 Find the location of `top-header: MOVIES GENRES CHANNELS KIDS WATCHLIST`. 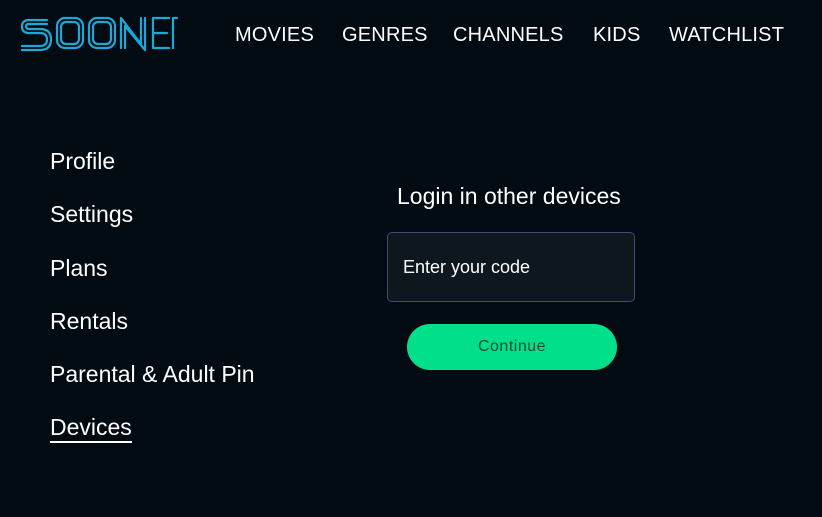

top-header: MOVIES GENRES CHANNELS KIDS WATCHLIST is located at coordinates (411, 35).